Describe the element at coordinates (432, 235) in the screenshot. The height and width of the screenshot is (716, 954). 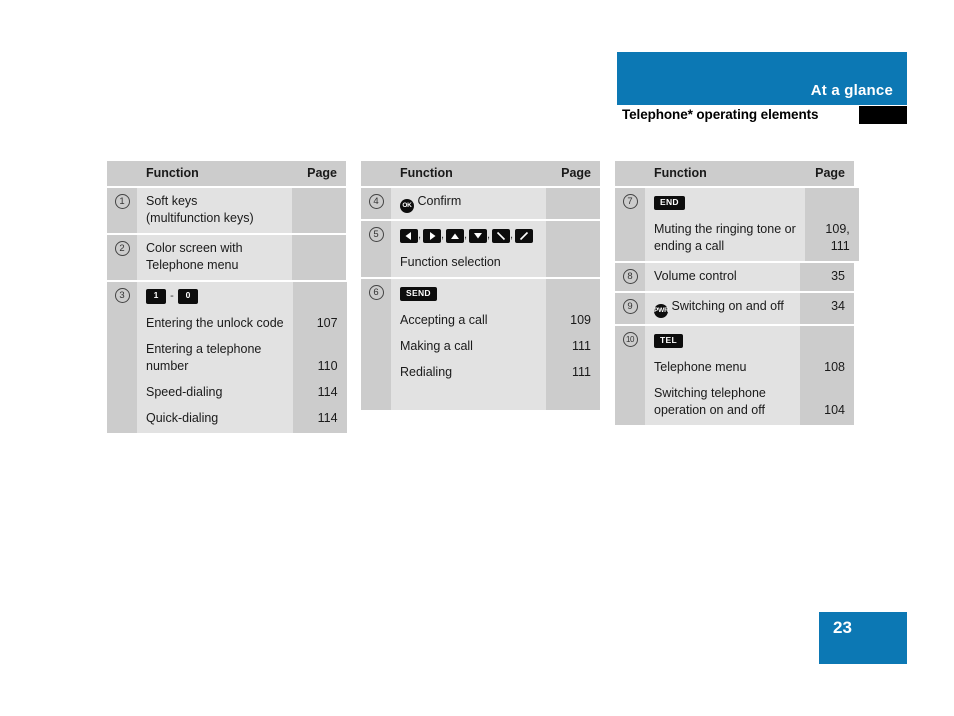
I see `right-arrow-icon` at that location.